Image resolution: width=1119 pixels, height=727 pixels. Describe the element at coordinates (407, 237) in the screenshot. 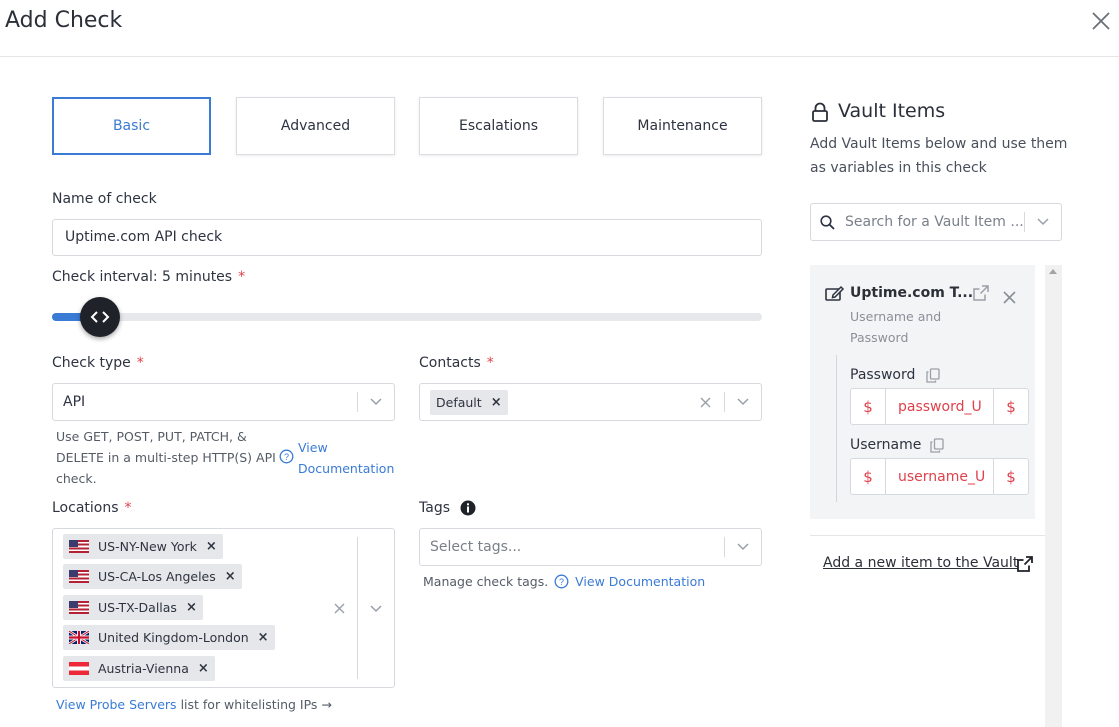

I see `name-input: Uptime.com API check` at that location.